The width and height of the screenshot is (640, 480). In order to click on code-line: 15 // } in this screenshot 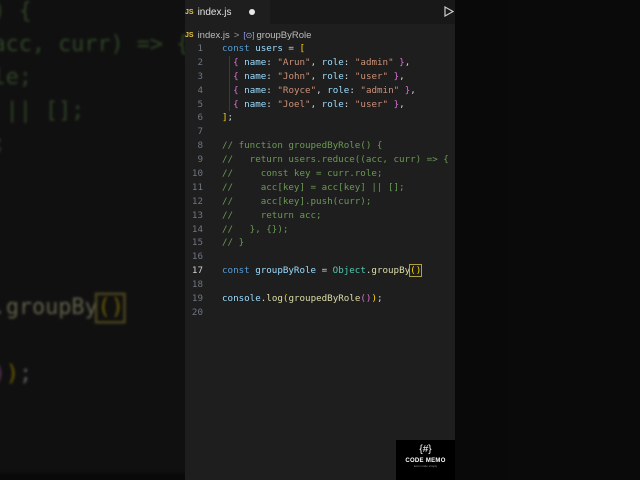, I will do `click(214, 243)`.